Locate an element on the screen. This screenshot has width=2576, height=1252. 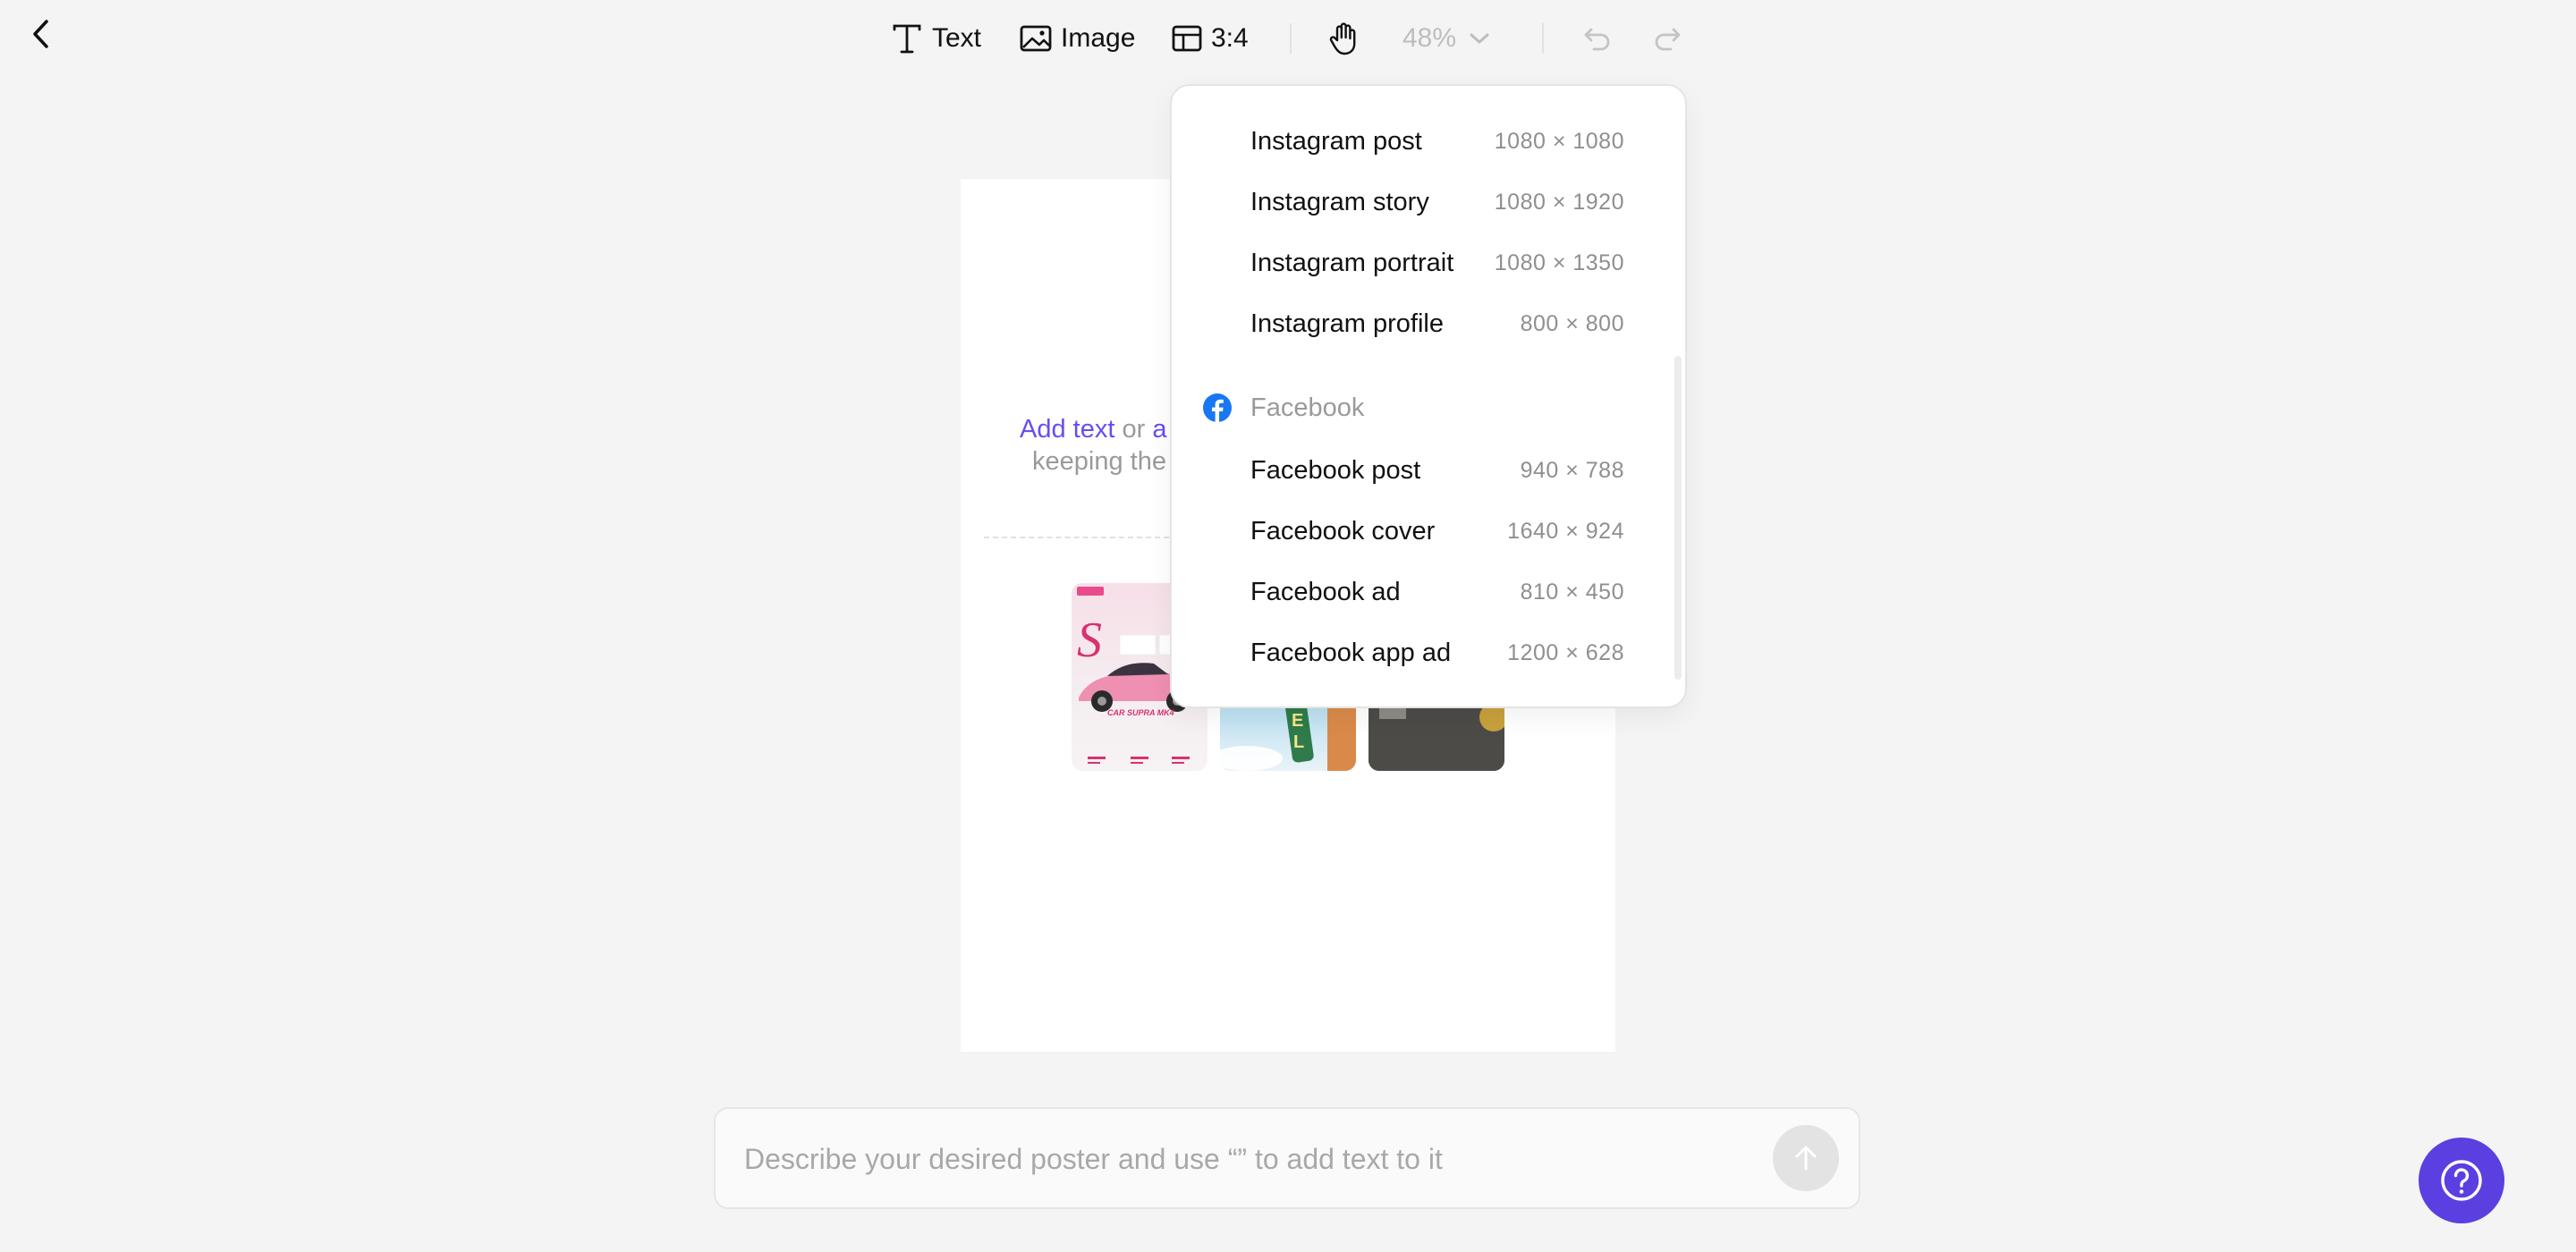
zoom-value: 48% is located at coordinates (1429, 38).